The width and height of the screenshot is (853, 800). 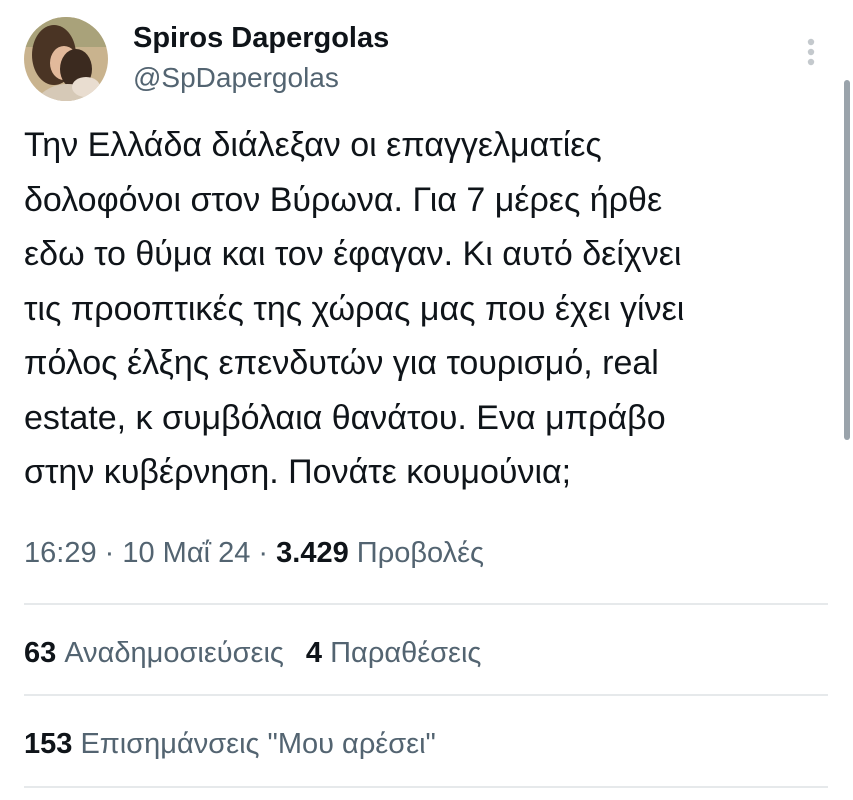 What do you see at coordinates (847, 260) in the screenshot?
I see `scrollbar` at bounding box center [847, 260].